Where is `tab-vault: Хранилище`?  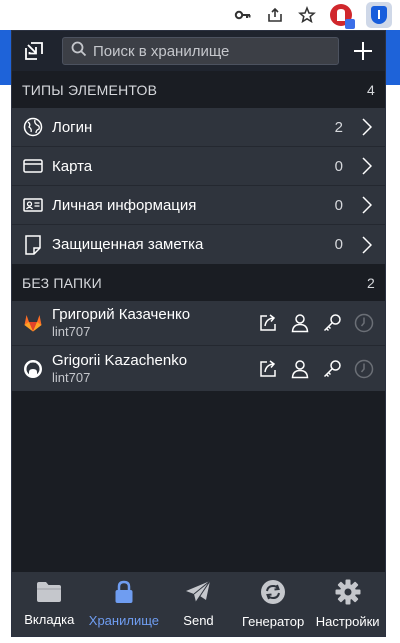
tab-vault: Хранилище is located at coordinates (124, 604).